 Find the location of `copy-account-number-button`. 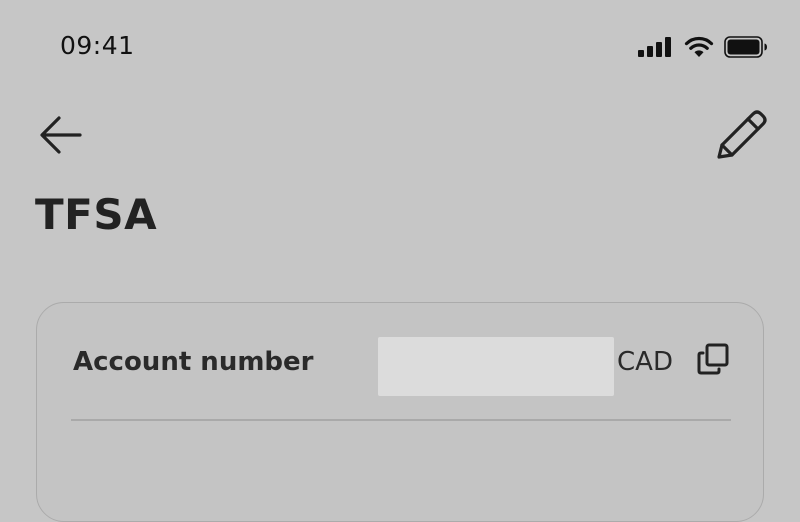

copy-account-number-button is located at coordinates (713, 361).